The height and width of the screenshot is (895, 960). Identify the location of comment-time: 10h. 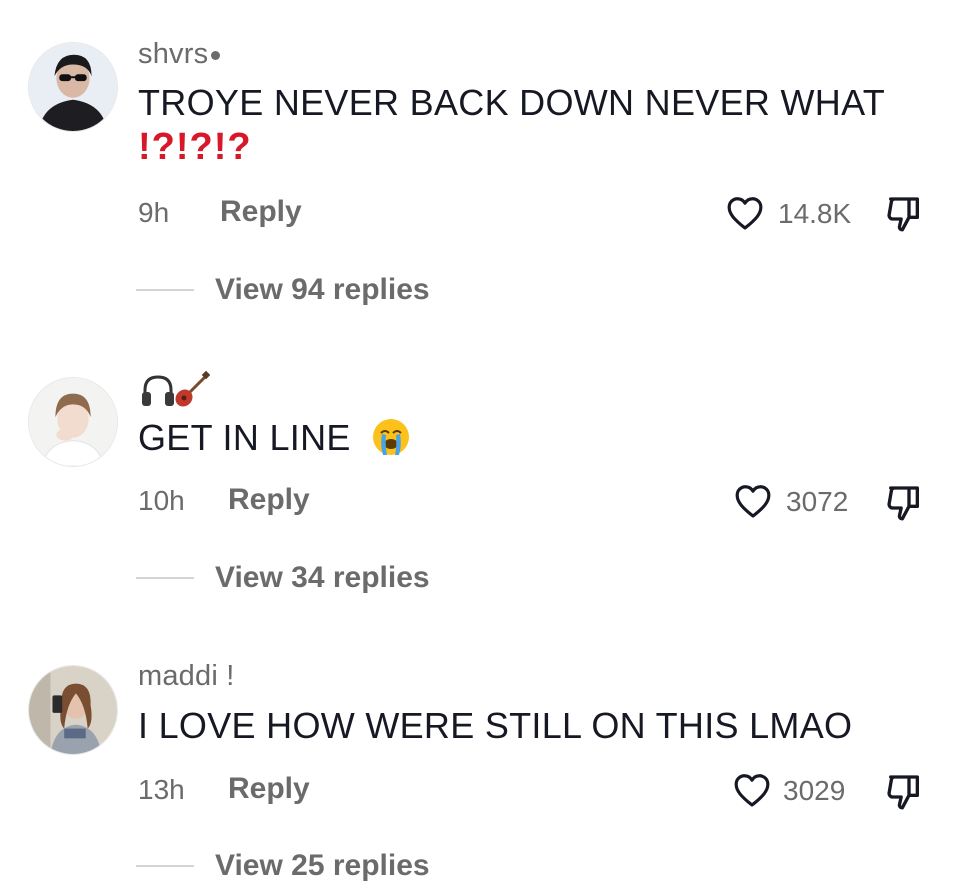
(161, 500).